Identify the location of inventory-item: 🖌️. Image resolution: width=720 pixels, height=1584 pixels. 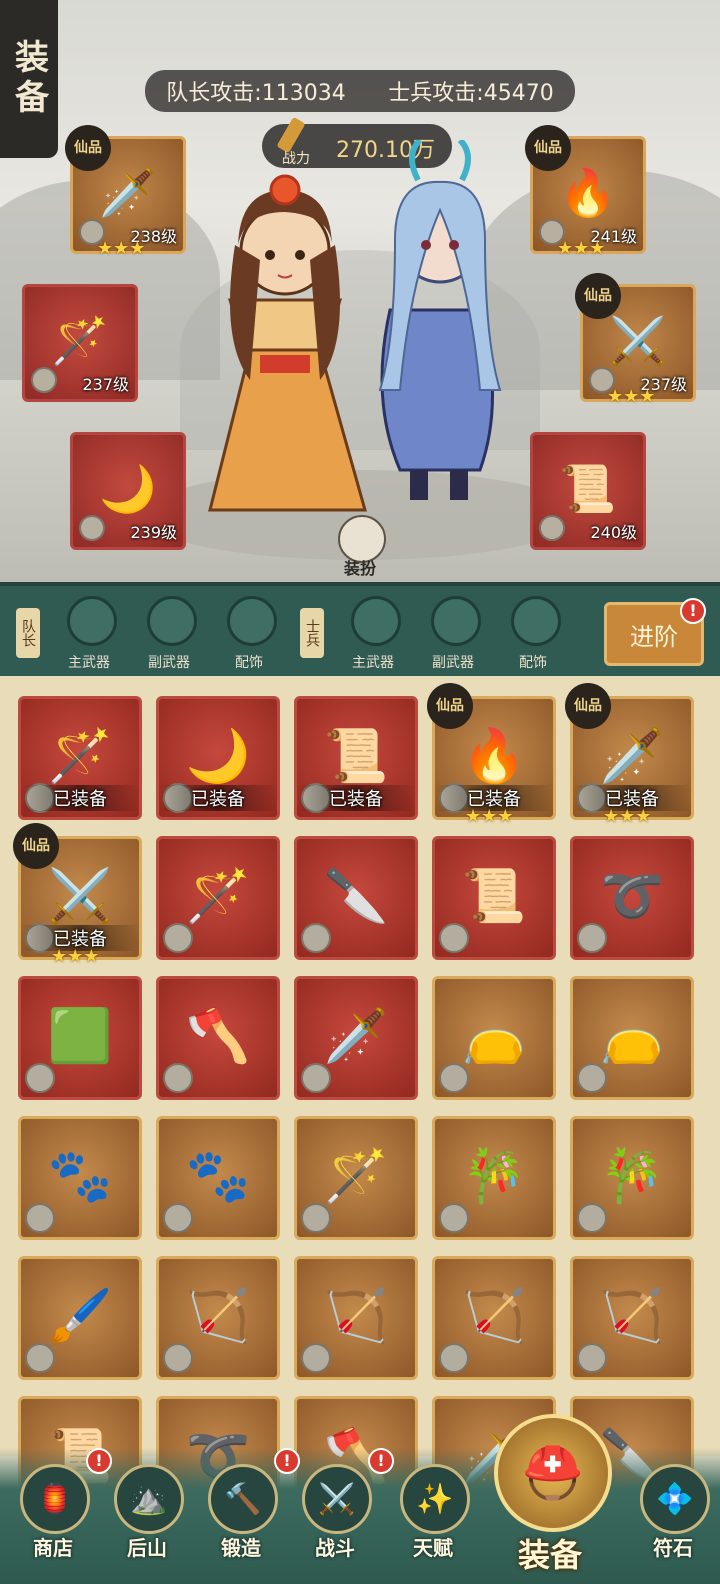
(80, 1318).